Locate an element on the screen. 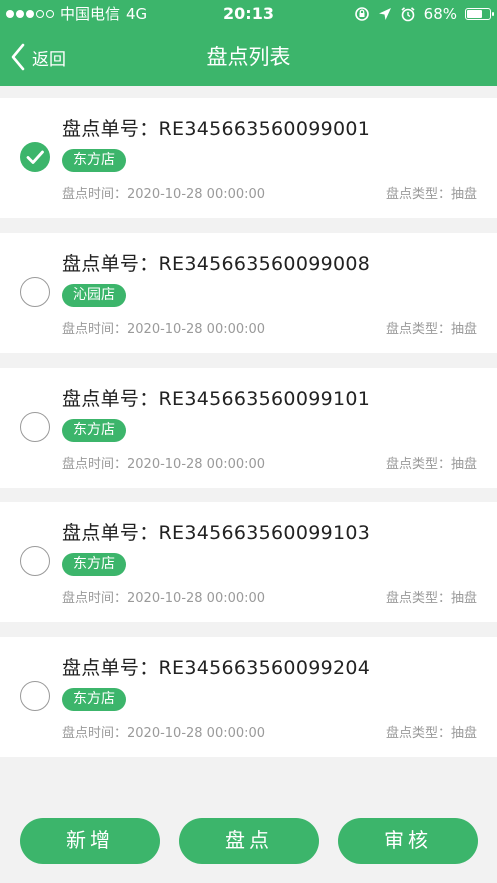  order-number: 盘点单号：RE345663560099101 is located at coordinates (216, 399).